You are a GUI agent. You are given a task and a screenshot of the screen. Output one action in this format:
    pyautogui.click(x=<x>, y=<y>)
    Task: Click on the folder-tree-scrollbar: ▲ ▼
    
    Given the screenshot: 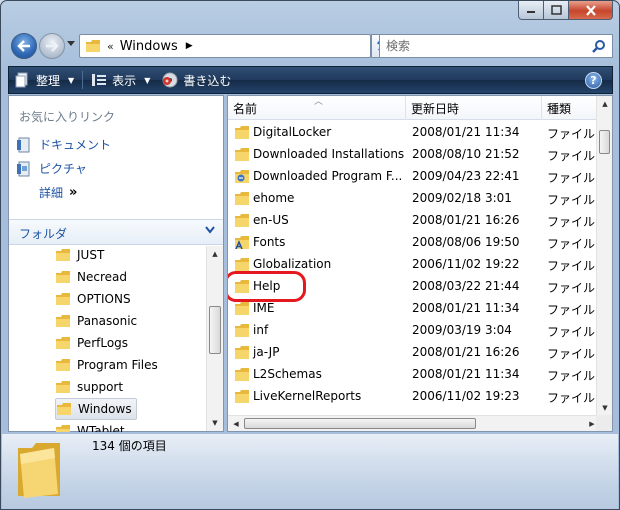 What is the action you would take?
    pyautogui.click(x=214, y=338)
    